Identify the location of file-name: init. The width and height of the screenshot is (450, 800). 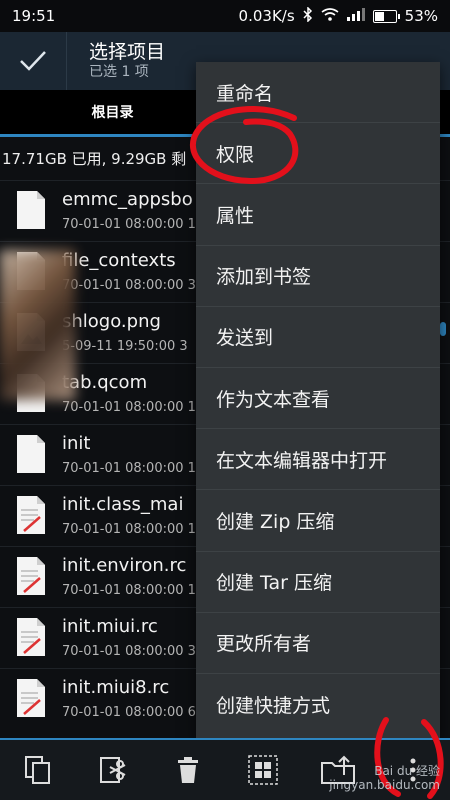
(76, 443).